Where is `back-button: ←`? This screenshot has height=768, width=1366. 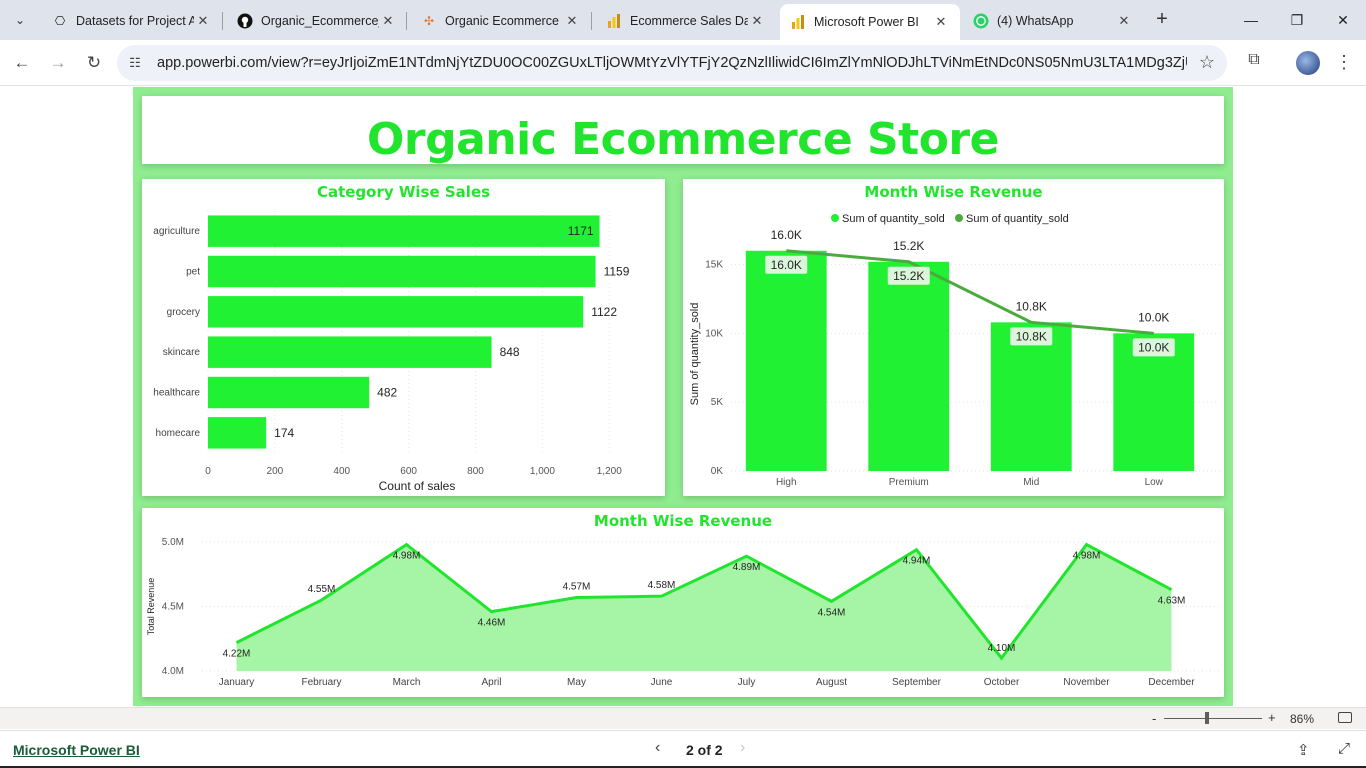 back-button: ← is located at coordinates (22, 63).